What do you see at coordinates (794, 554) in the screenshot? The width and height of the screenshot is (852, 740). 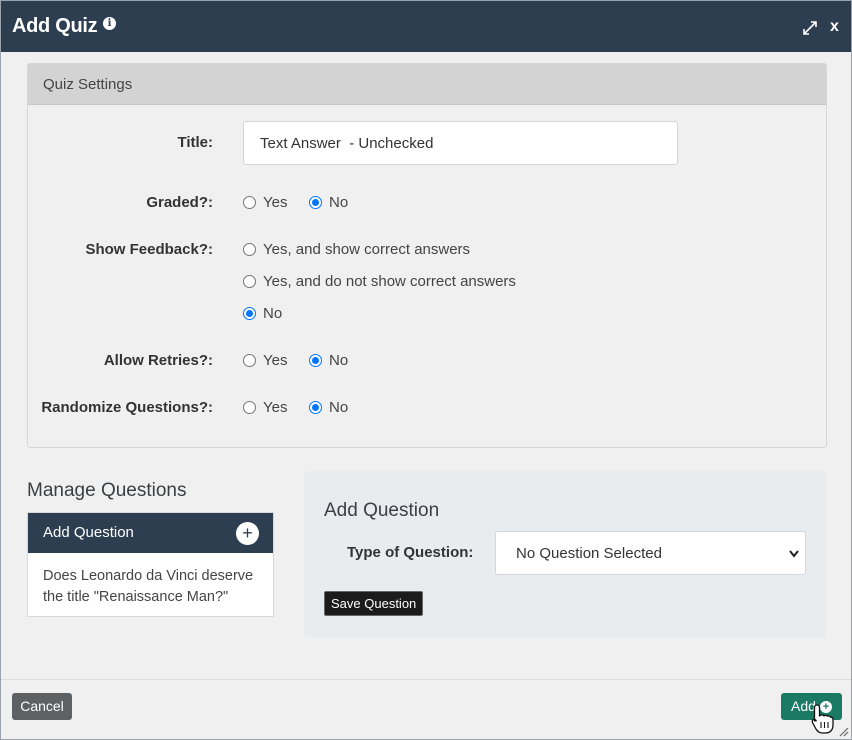 I see `chevron-down-icon` at bounding box center [794, 554].